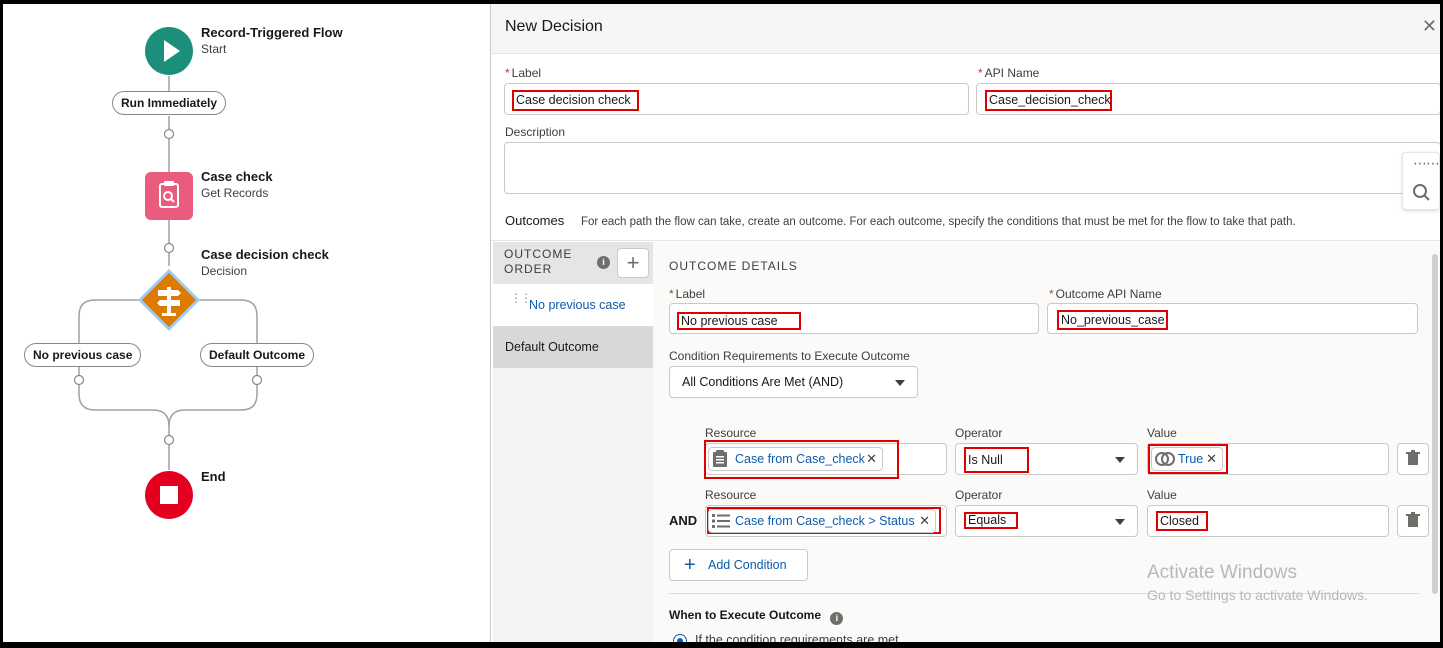 Image resolution: width=1443 pixels, height=648 pixels. What do you see at coordinates (554, 26) in the screenshot?
I see `panel-title: New Decision` at bounding box center [554, 26].